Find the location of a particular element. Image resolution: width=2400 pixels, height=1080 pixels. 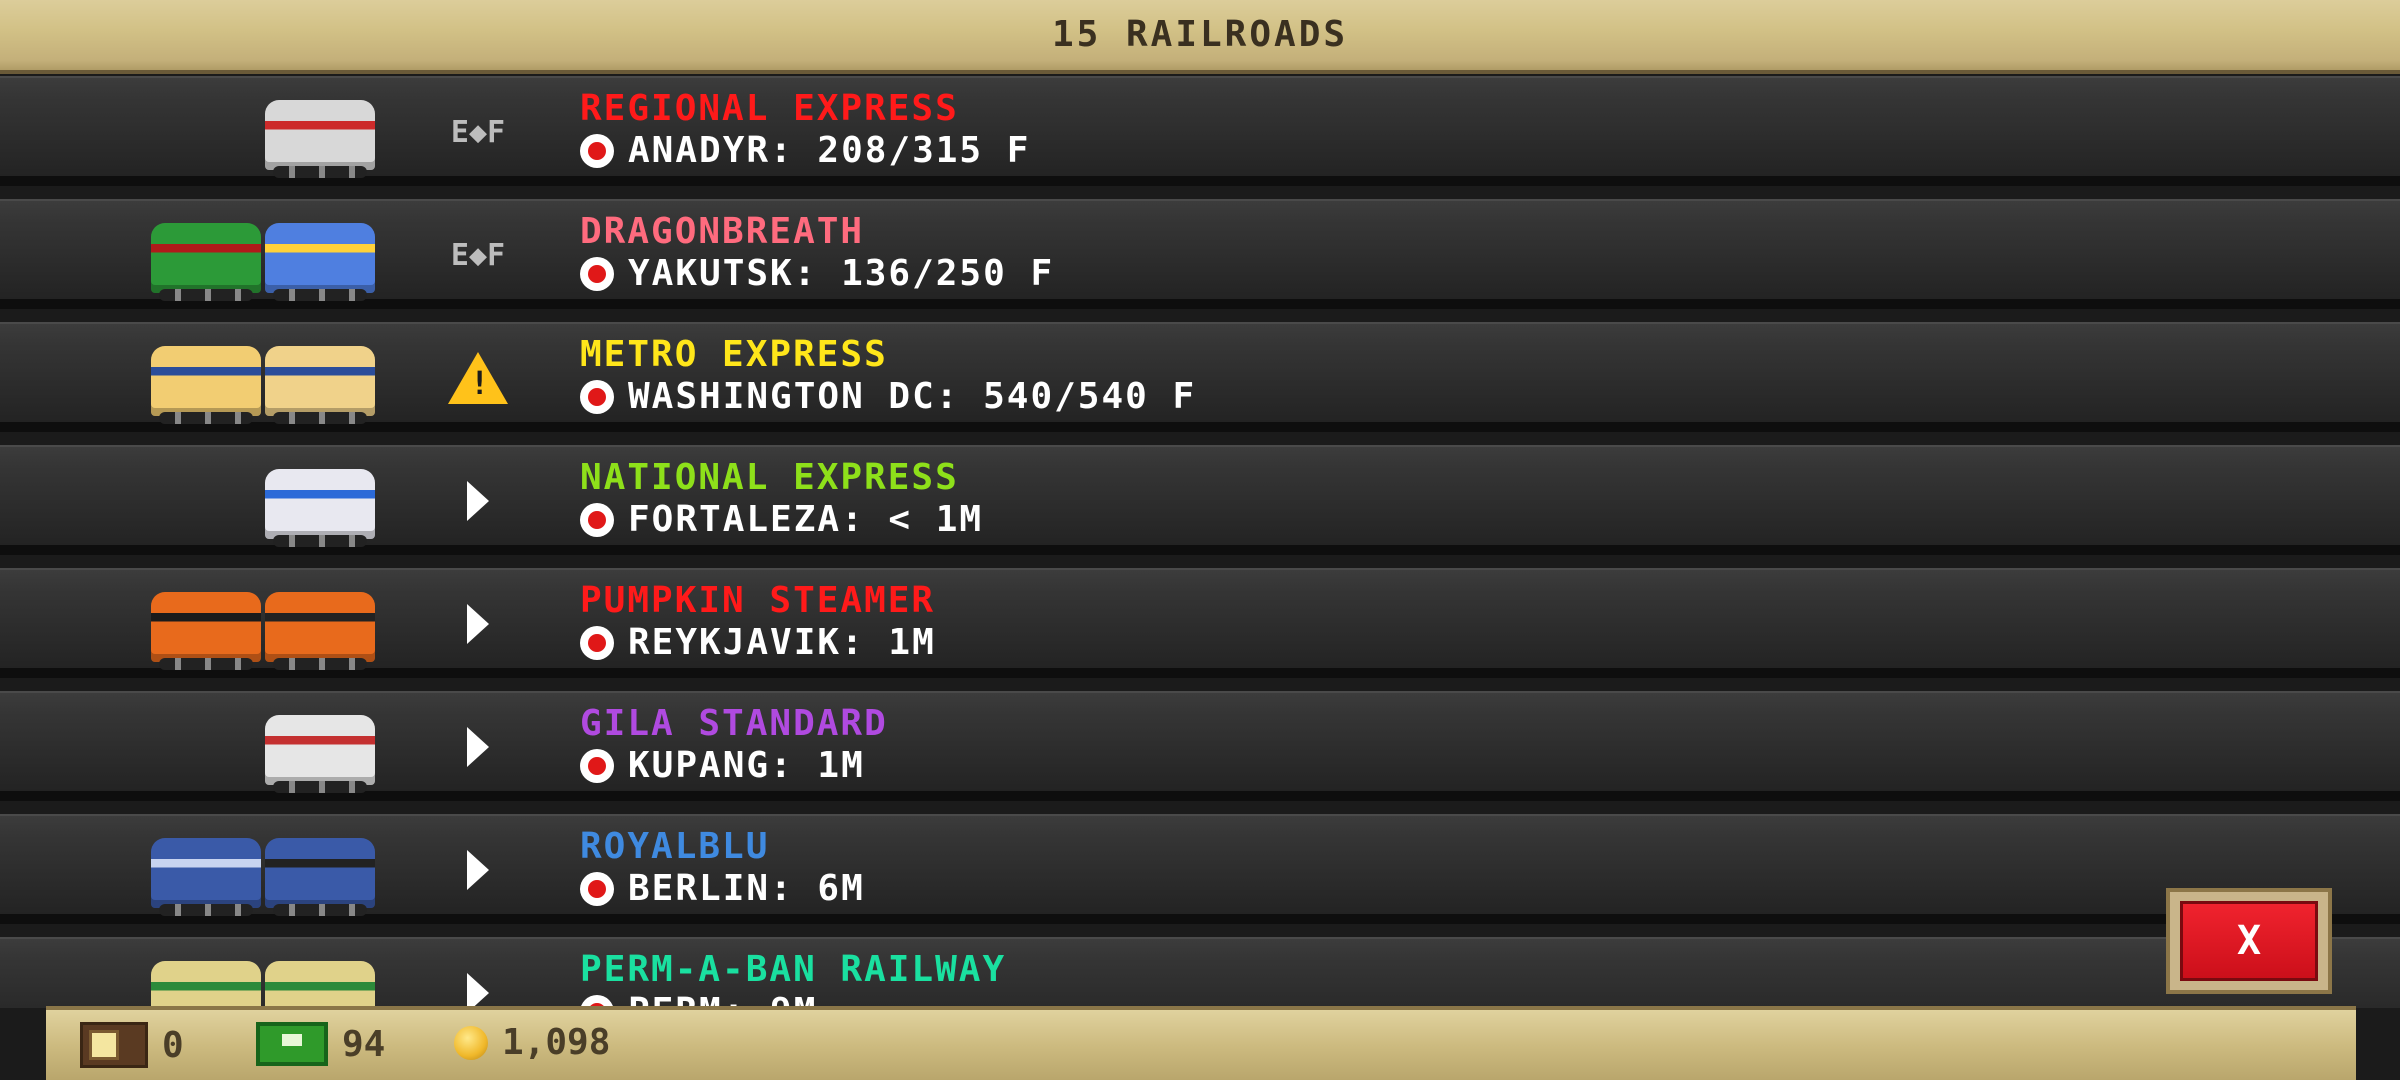

route-text: REYKJAVIK: 1M is located at coordinates (782, 642).